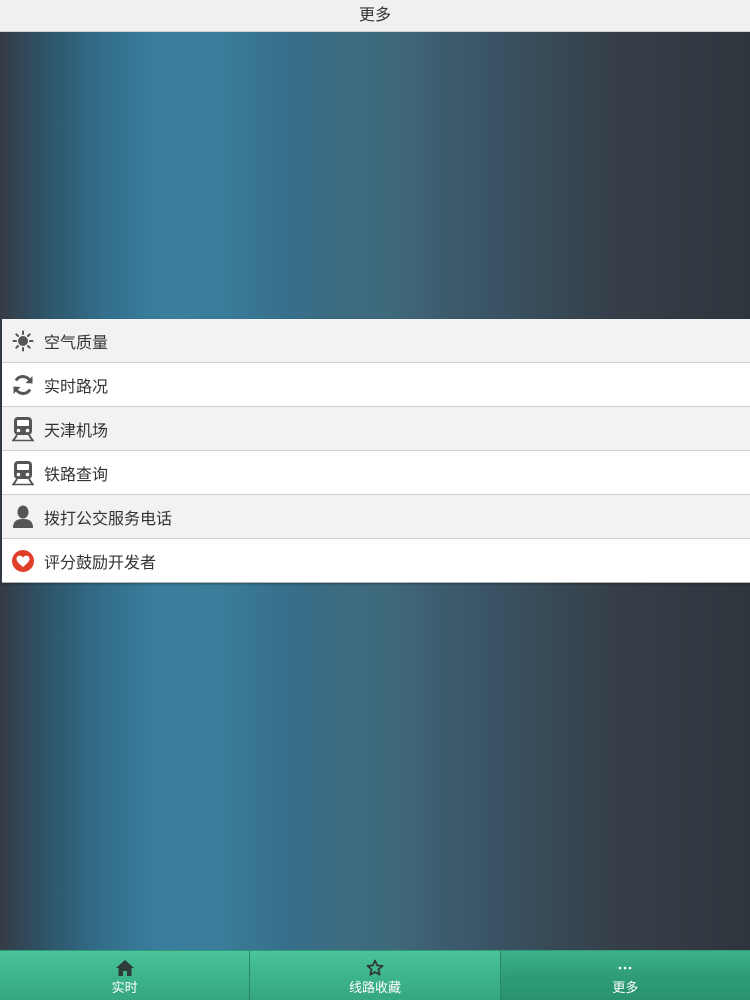 The width and height of the screenshot is (750, 1000). I want to click on sun-icon, so click(23, 341).